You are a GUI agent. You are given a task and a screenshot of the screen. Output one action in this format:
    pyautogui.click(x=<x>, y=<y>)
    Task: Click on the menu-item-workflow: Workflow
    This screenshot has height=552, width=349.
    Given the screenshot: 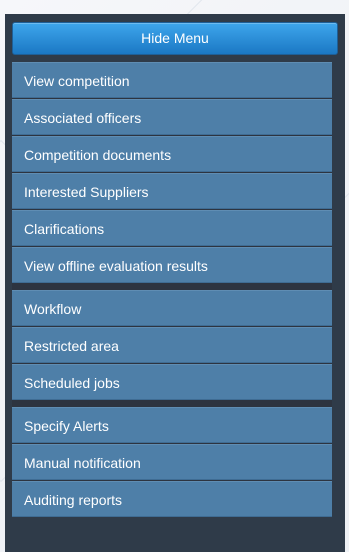 What is the action you would take?
    pyautogui.click(x=172, y=308)
    